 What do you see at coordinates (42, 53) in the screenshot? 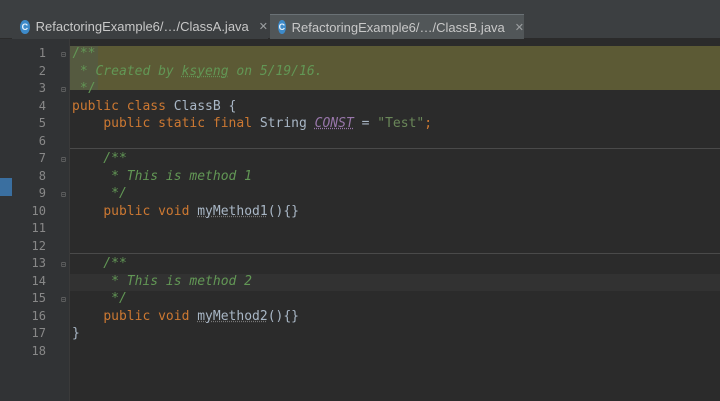
I see `line-number: 1` at bounding box center [42, 53].